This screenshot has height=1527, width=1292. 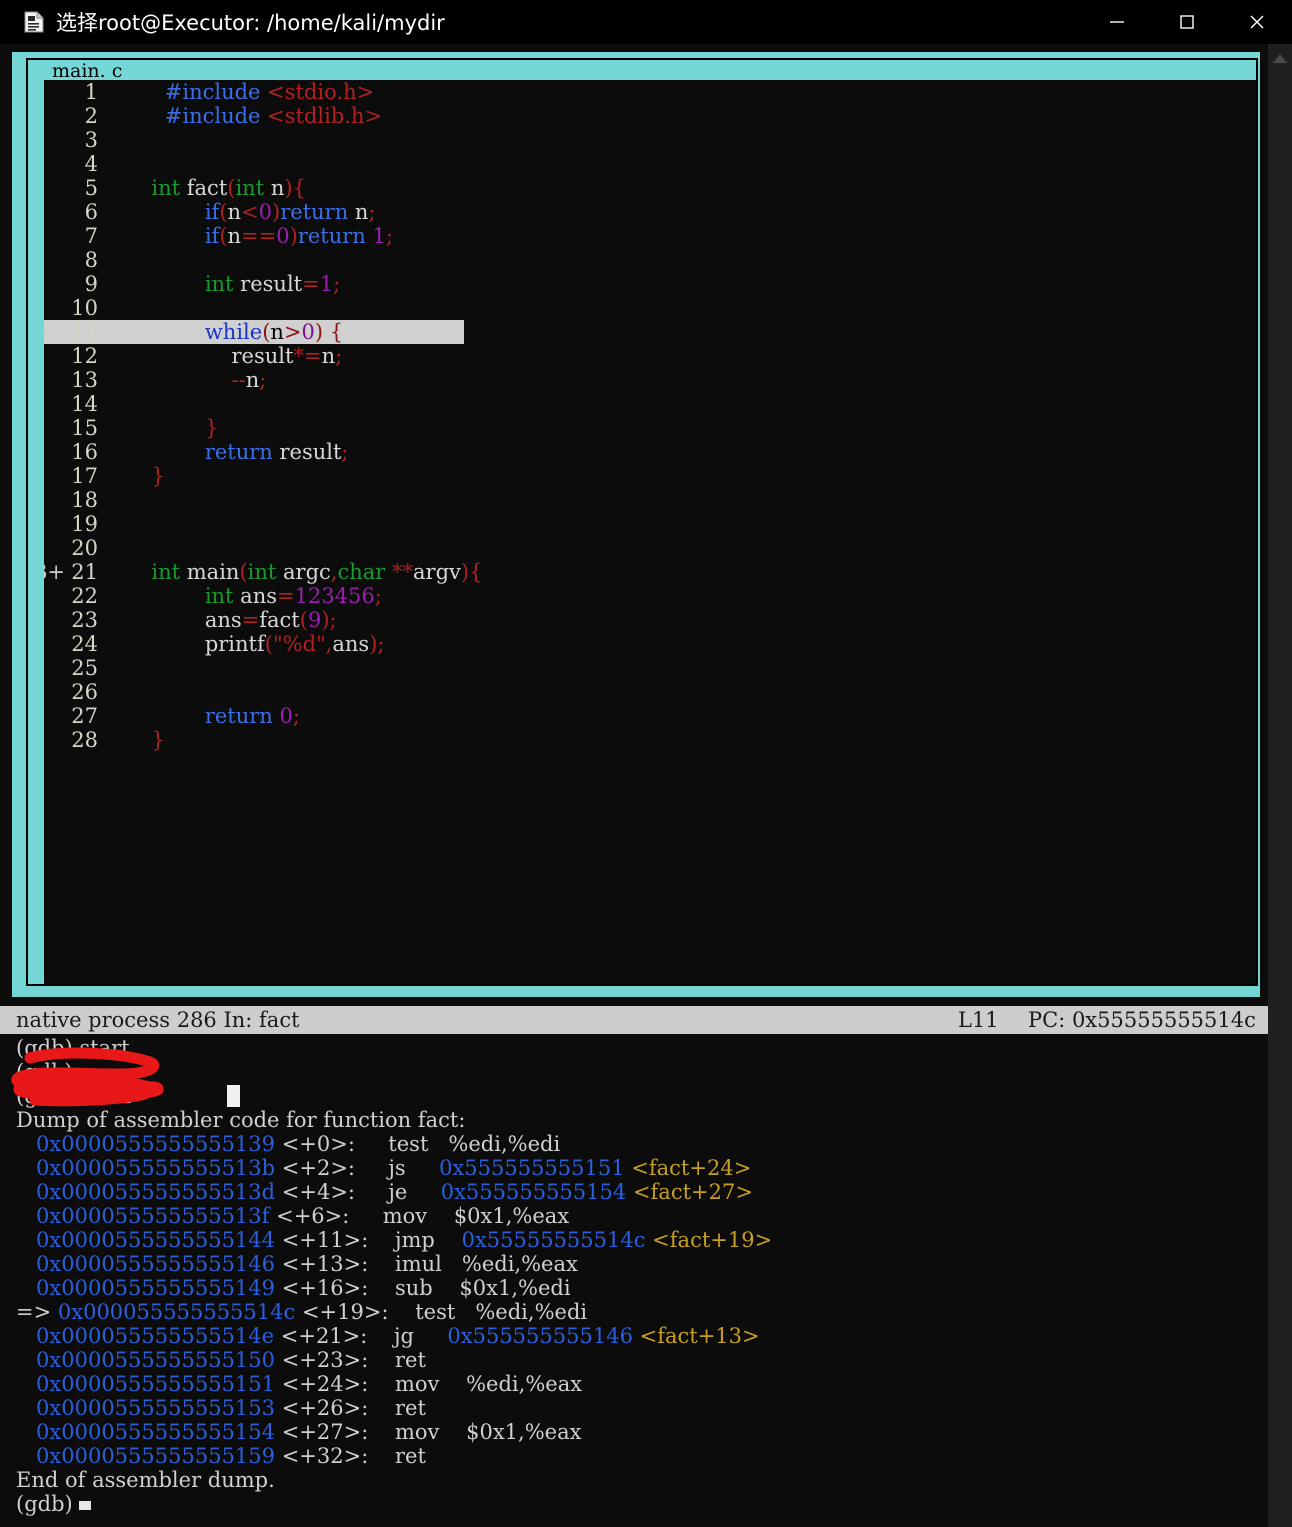 I want to click on close-button, so click(x=1257, y=22).